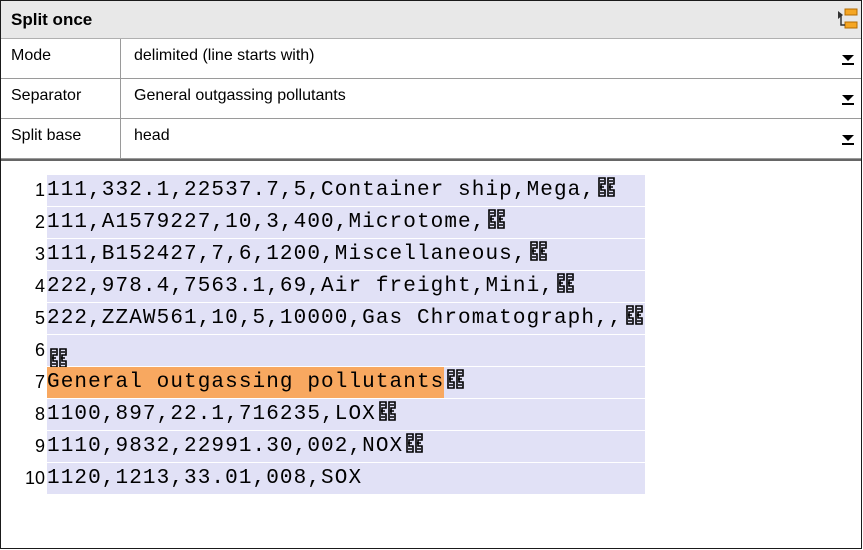 This screenshot has height=550, width=863. What do you see at coordinates (152, 136) in the screenshot?
I see `split-base-value: head` at bounding box center [152, 136].